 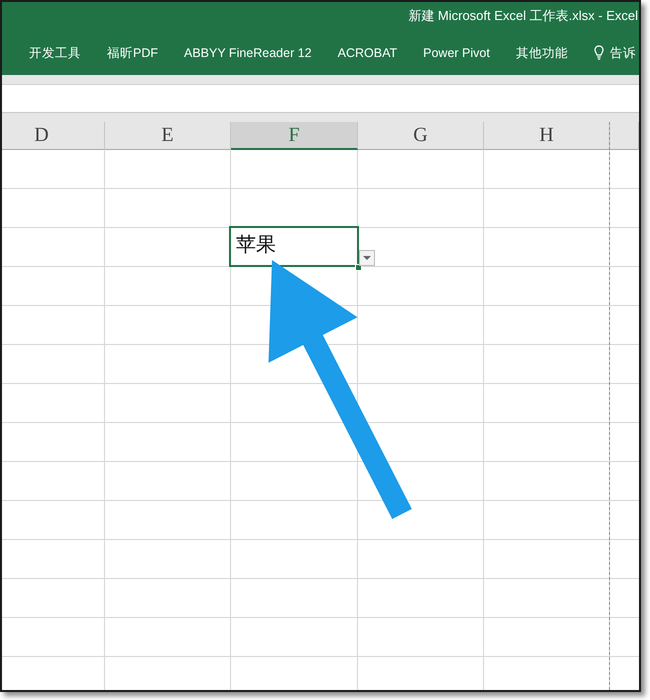 I want to click on column-header: D, so click(x=53, y=136).